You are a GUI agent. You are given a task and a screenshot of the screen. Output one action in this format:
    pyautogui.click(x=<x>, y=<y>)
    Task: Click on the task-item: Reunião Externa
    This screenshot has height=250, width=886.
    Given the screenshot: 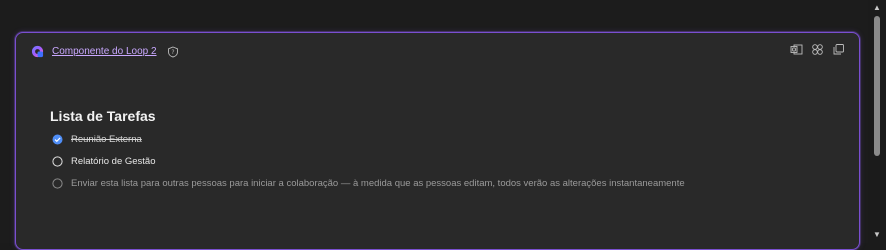 What is the action you would take?
    pyautogui.click(x=97, y=139)
    